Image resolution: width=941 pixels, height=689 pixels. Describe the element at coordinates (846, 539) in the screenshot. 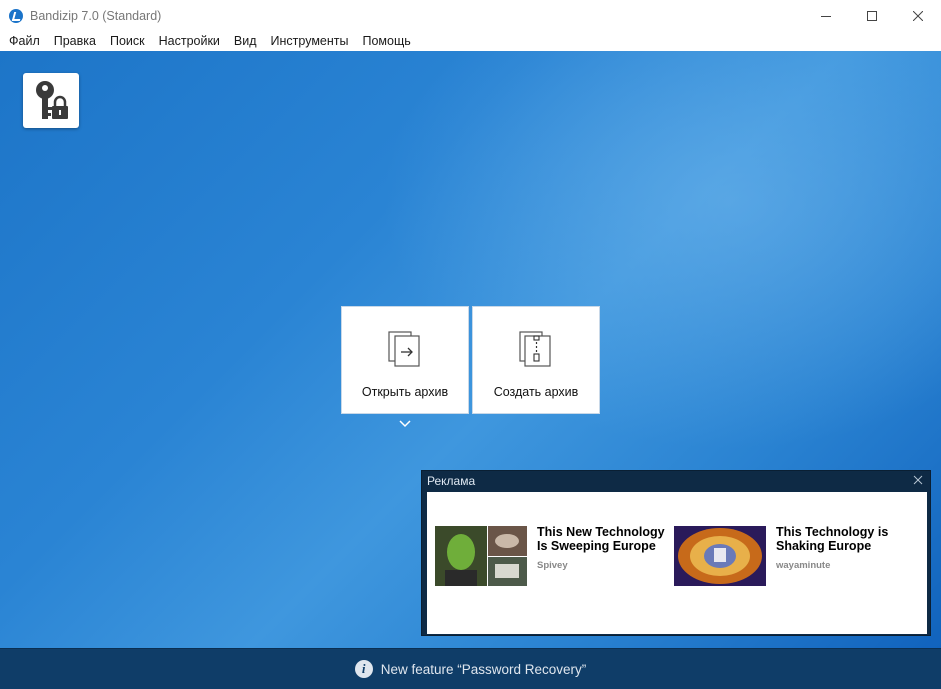

I see `ad-title: This Technology is Shaking Europe` at that location.